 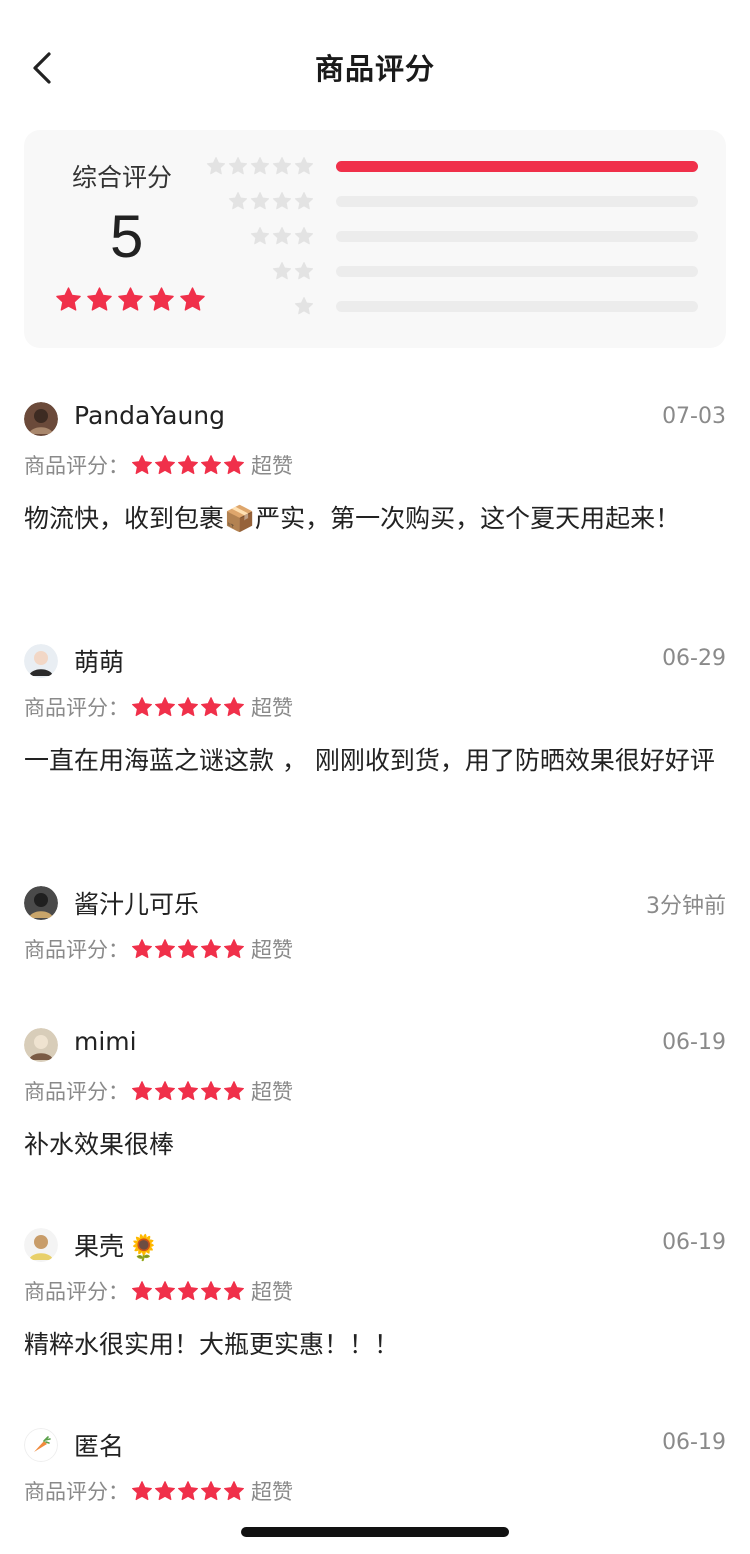 I want to click on rating-summary-card: 综合评分 5, so click(x=375, y=239).